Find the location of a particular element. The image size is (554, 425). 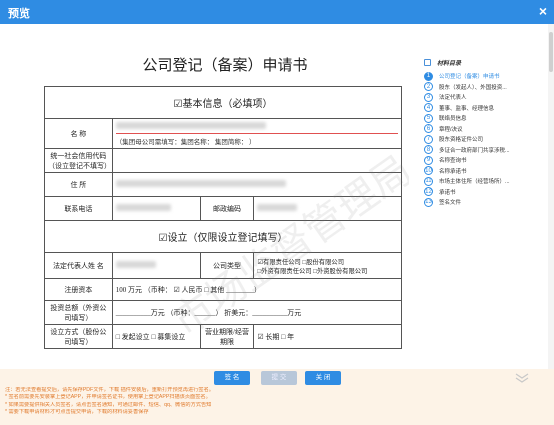

scrollbar is located at coordinates (551, 196).